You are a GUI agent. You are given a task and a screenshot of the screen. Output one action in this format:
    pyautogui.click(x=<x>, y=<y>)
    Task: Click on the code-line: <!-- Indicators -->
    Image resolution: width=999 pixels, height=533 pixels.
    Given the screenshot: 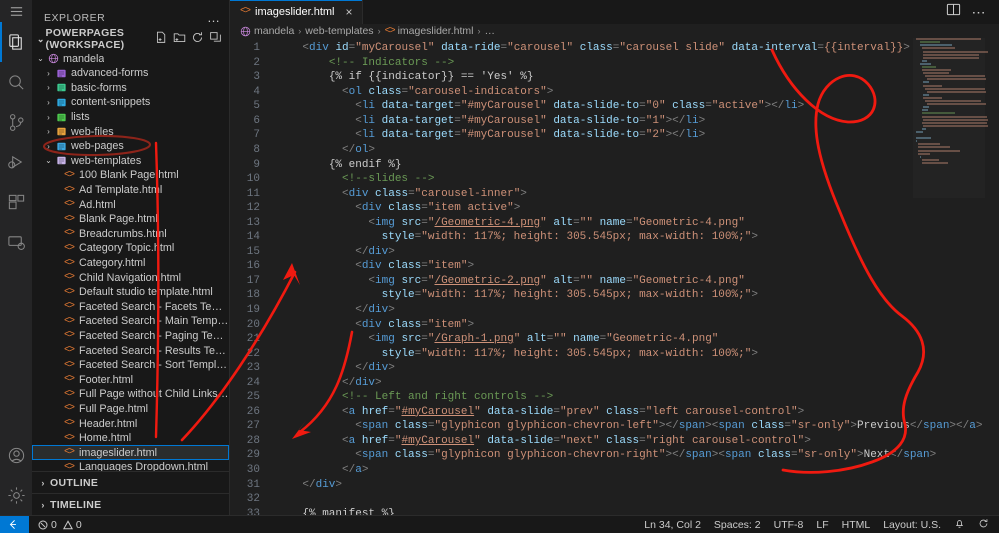 What is the action you would take?
    pyautogui.click(x=637, y=63)
    